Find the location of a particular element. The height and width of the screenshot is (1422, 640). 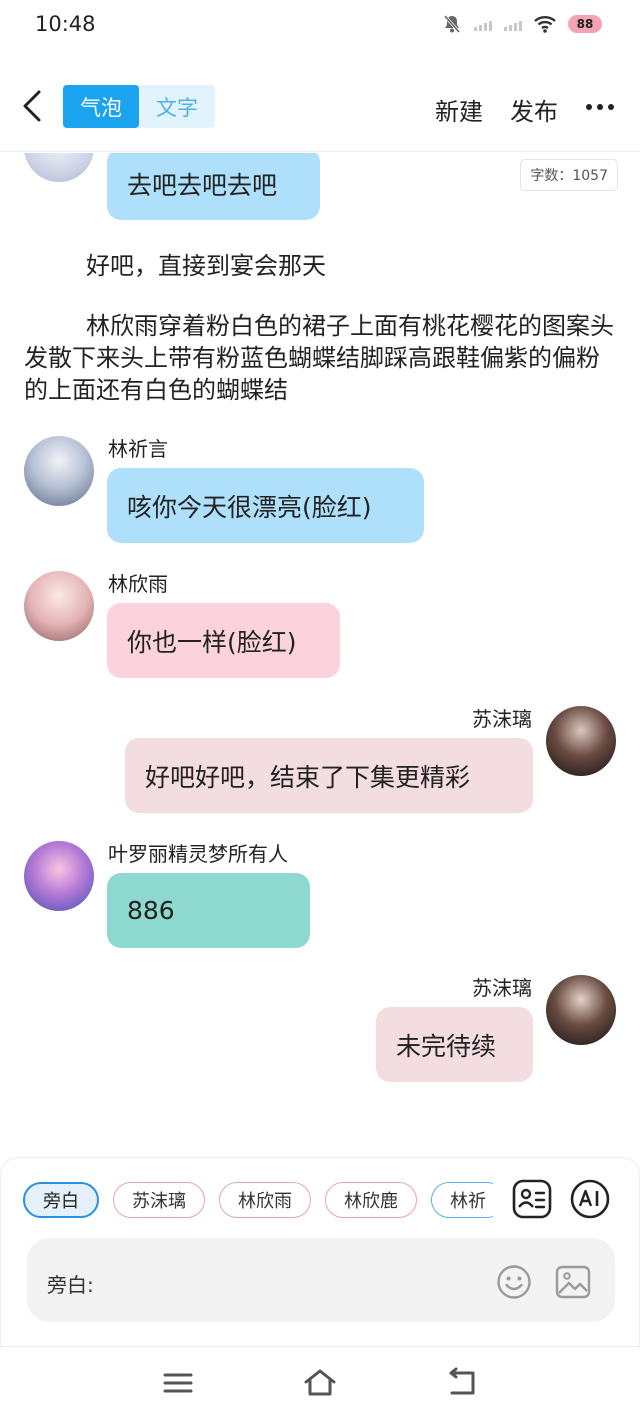

tab-text: 文字 is located at coordinates (177, 106).